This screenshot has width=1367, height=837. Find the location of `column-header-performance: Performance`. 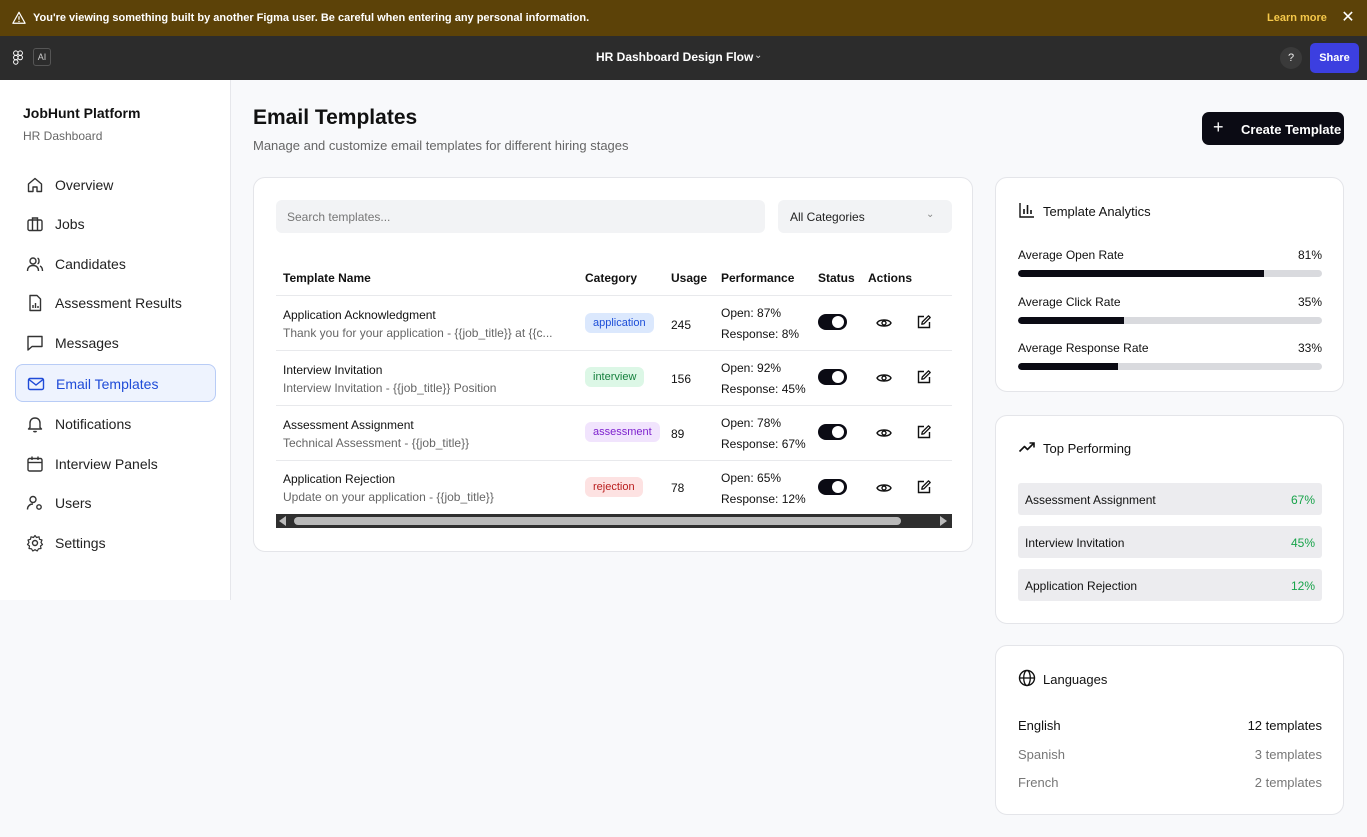

column-header-performance: Performance is located at coordinates (757, 278).